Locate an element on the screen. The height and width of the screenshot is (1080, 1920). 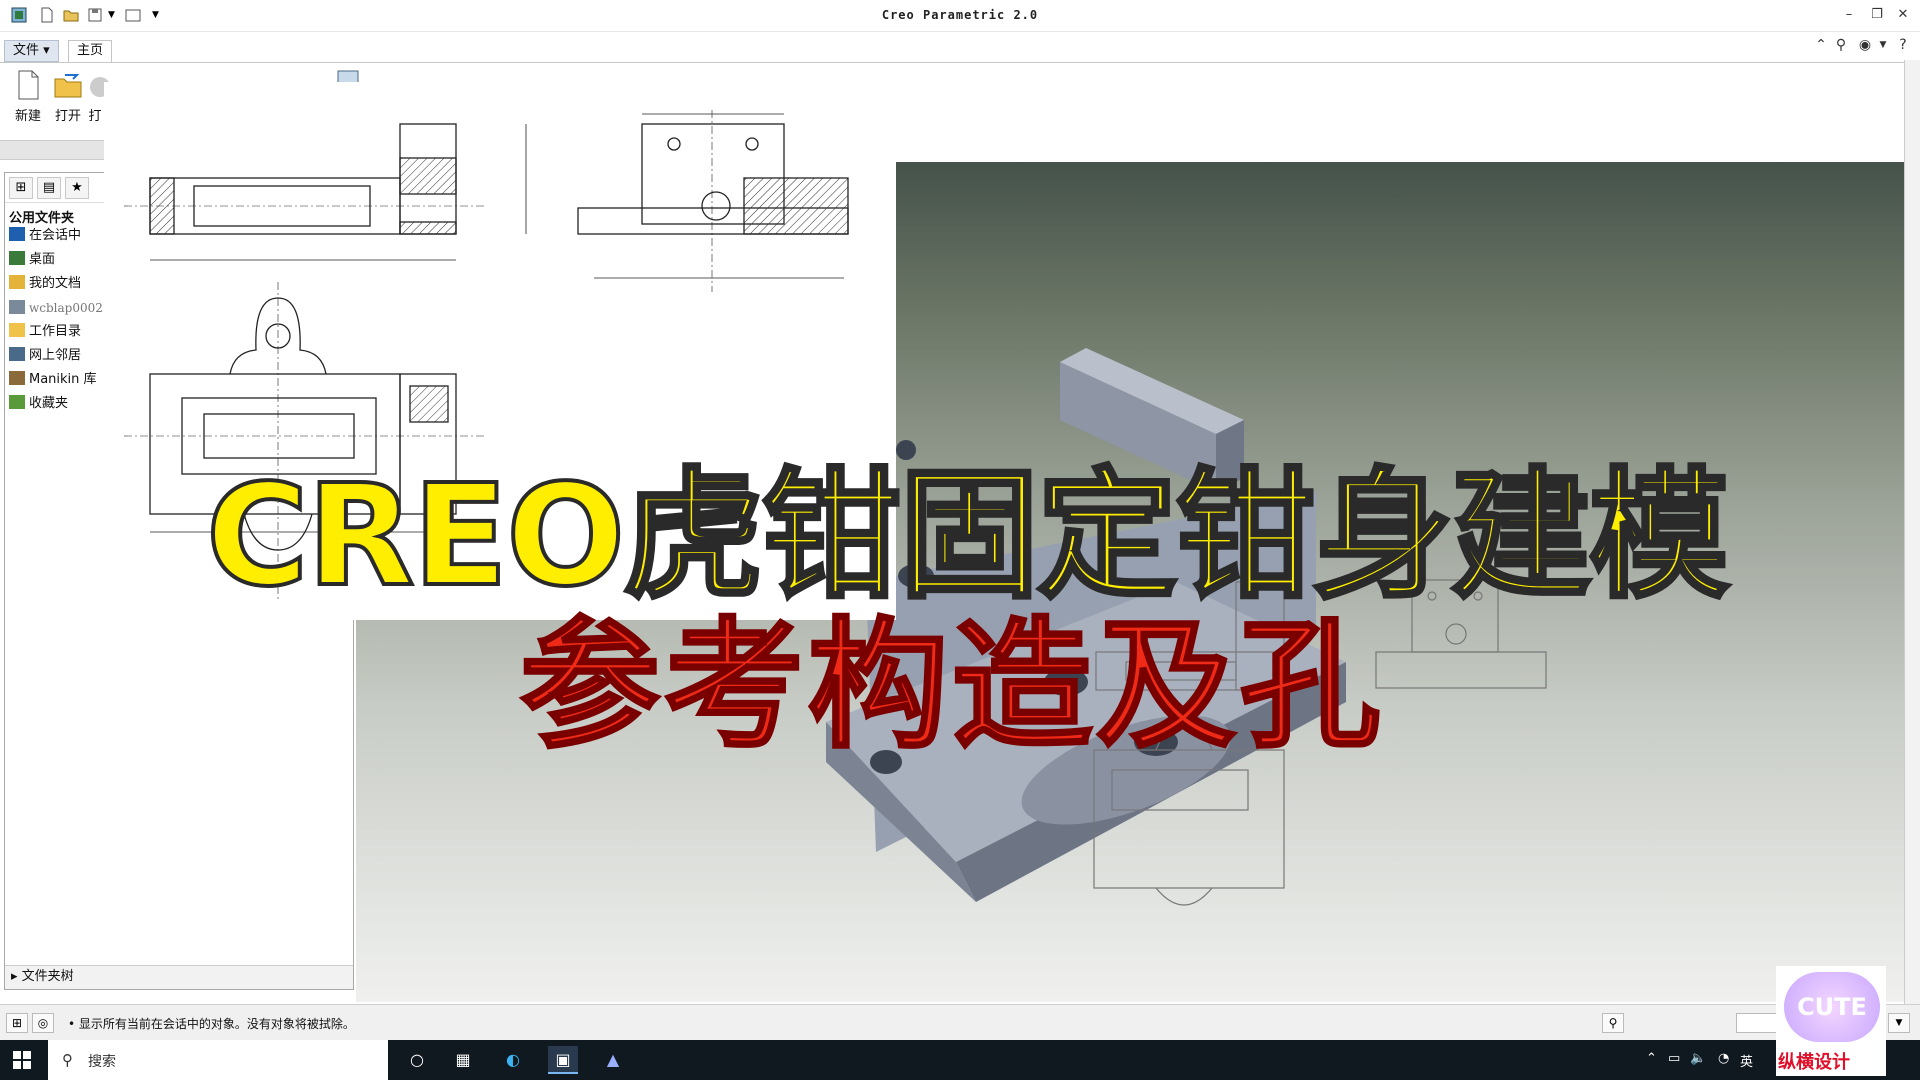
network-icon is located at coordinates (17, 354).